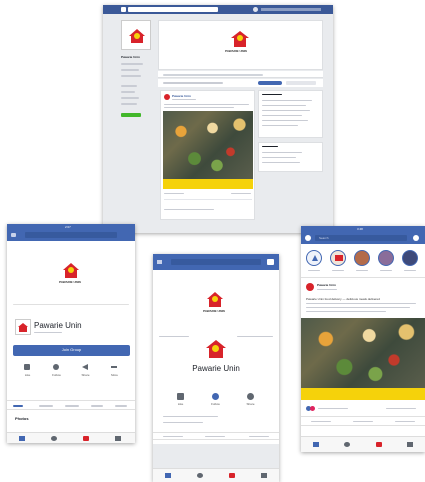 The height and width of the screenshot is (482, 425). What do you see at coordinates (159, 262) in the screenshot?
I see `center-back-icon` at bounding box center [159, 262].